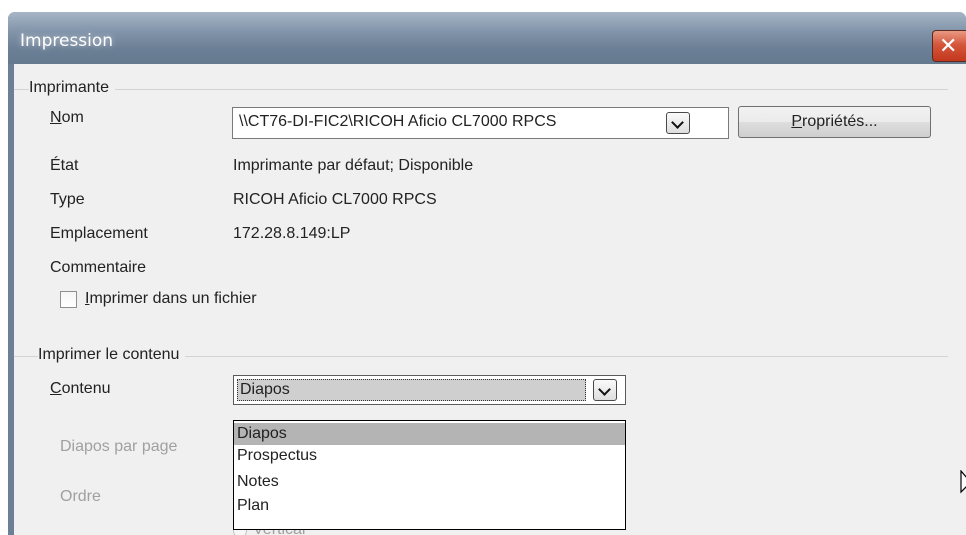 The height and width of the screenshot is (535, 966). What do you see at coordinates (67, 41) in the screenshot?
I see `dialog-title: Impression` at bounding box center [67, 41].